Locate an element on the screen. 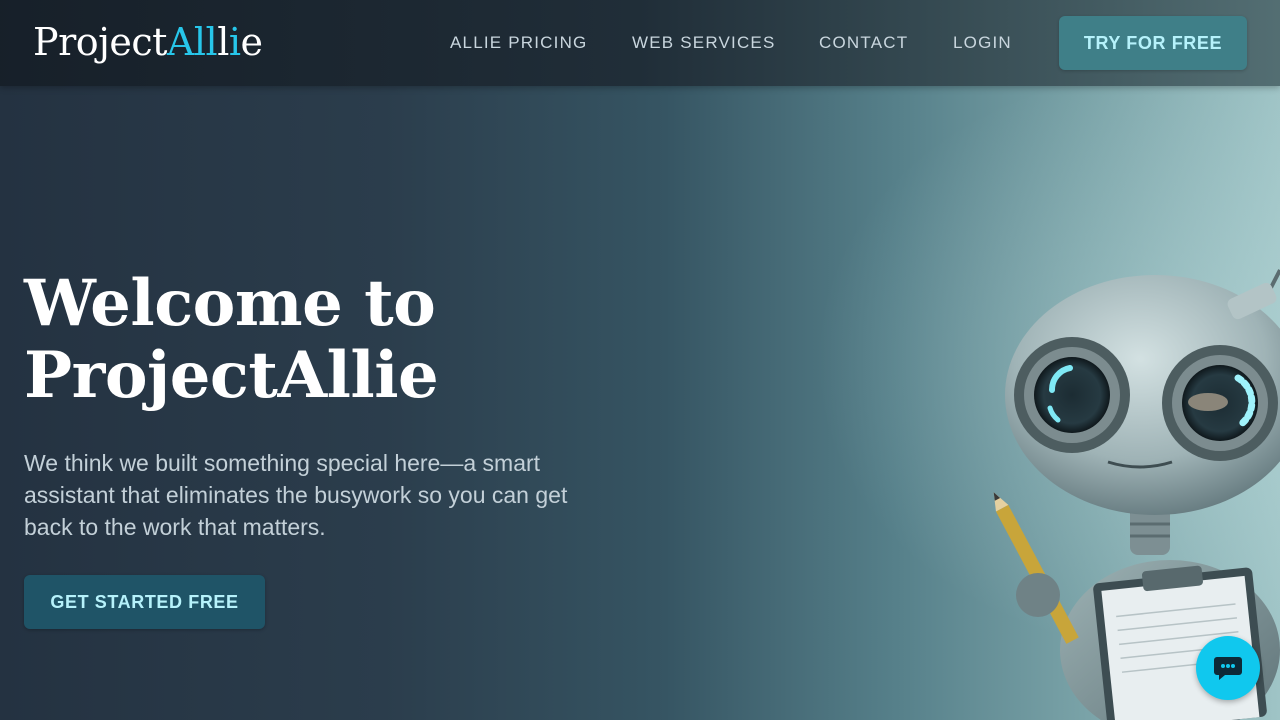 The height and width of the screenshot is (720, 1280). nav-link-login: LOGIN is located at coordinates (982, 43).